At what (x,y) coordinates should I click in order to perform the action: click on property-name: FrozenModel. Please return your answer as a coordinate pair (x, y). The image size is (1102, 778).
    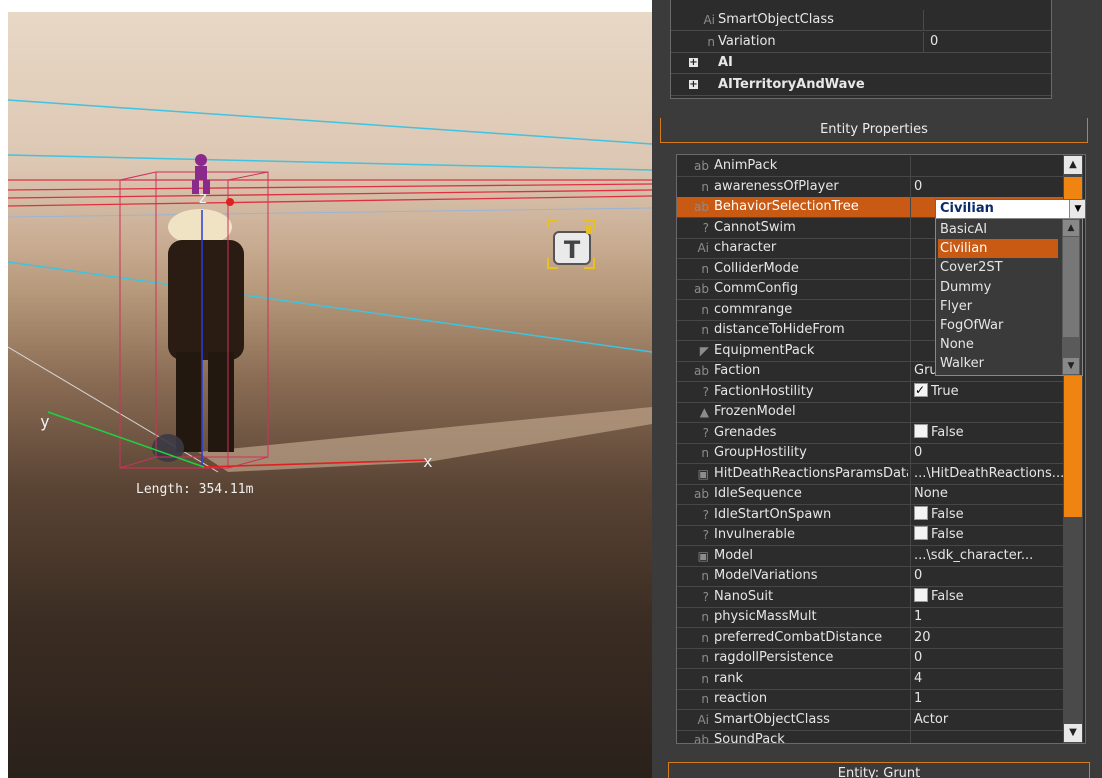
    Looking at the image, I should click on (755, 411).